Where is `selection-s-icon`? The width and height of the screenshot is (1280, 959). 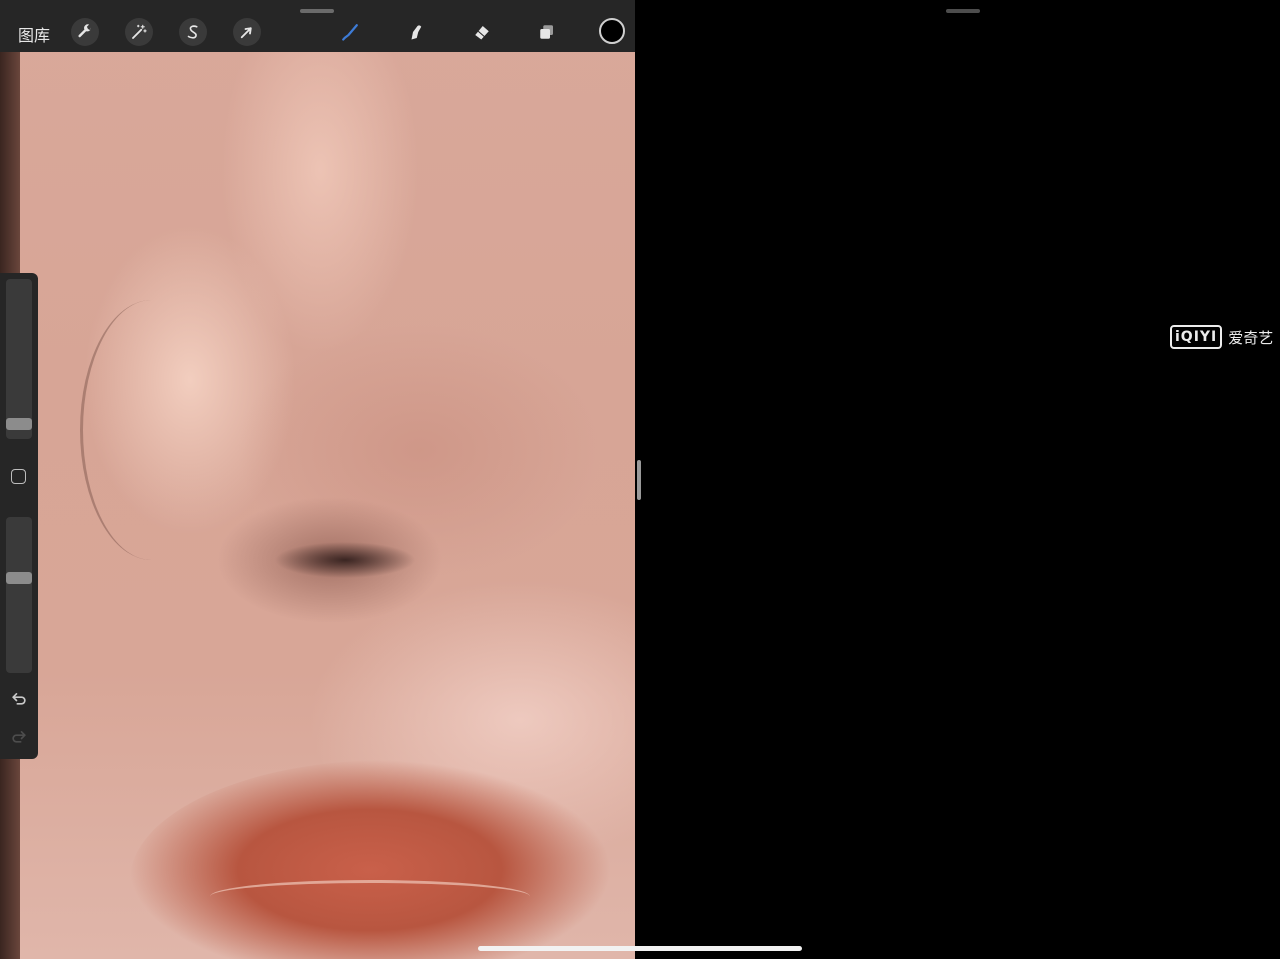 selection-s-icon is located at coordinates (192, 32).